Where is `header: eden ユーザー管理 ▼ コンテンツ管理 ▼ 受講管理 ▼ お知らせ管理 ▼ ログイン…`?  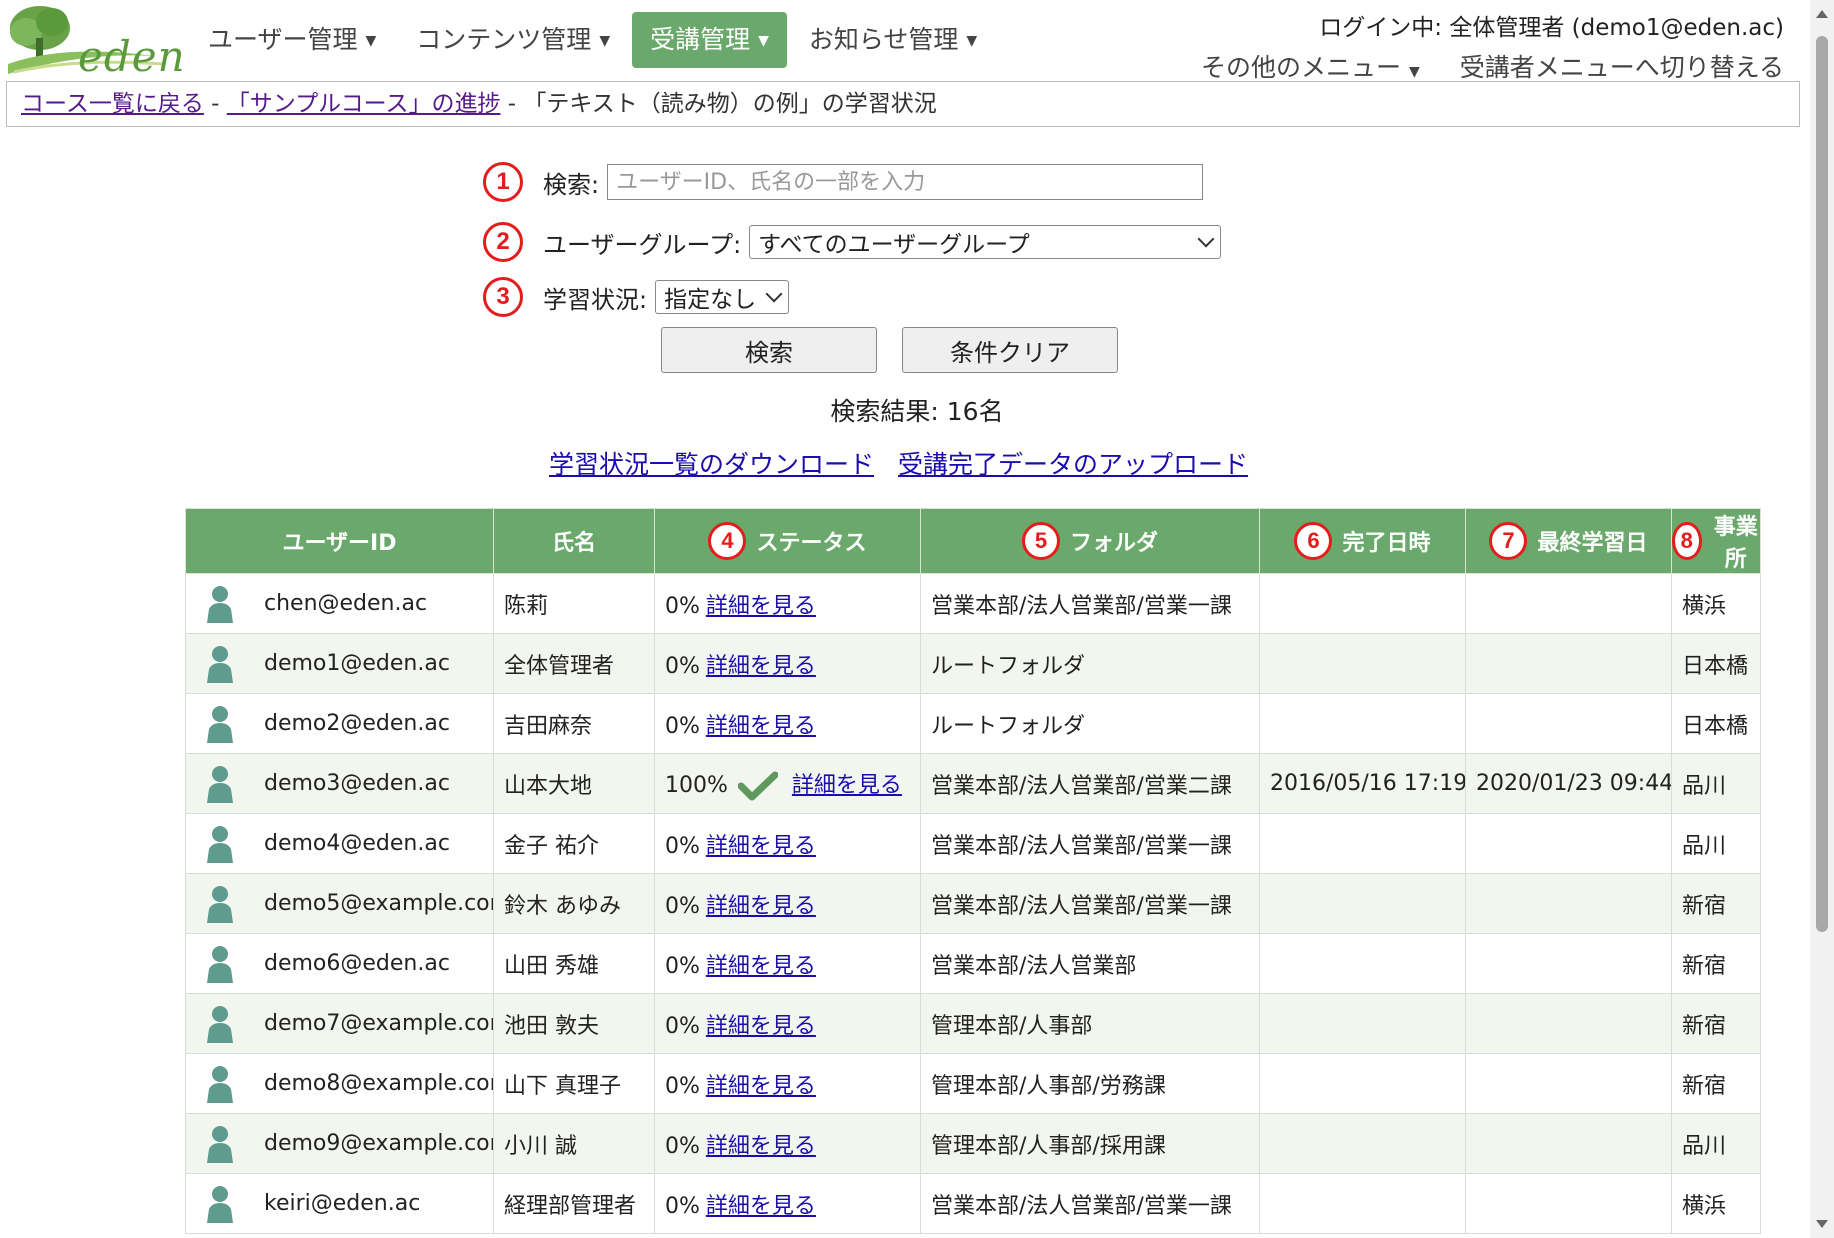
header: eden ユーザー管理 ▼ コンテンツ管理 ▼ 受講管理 ▼ お知らせ管理 ▼ ログイン… is located at coordinates (917, 41).